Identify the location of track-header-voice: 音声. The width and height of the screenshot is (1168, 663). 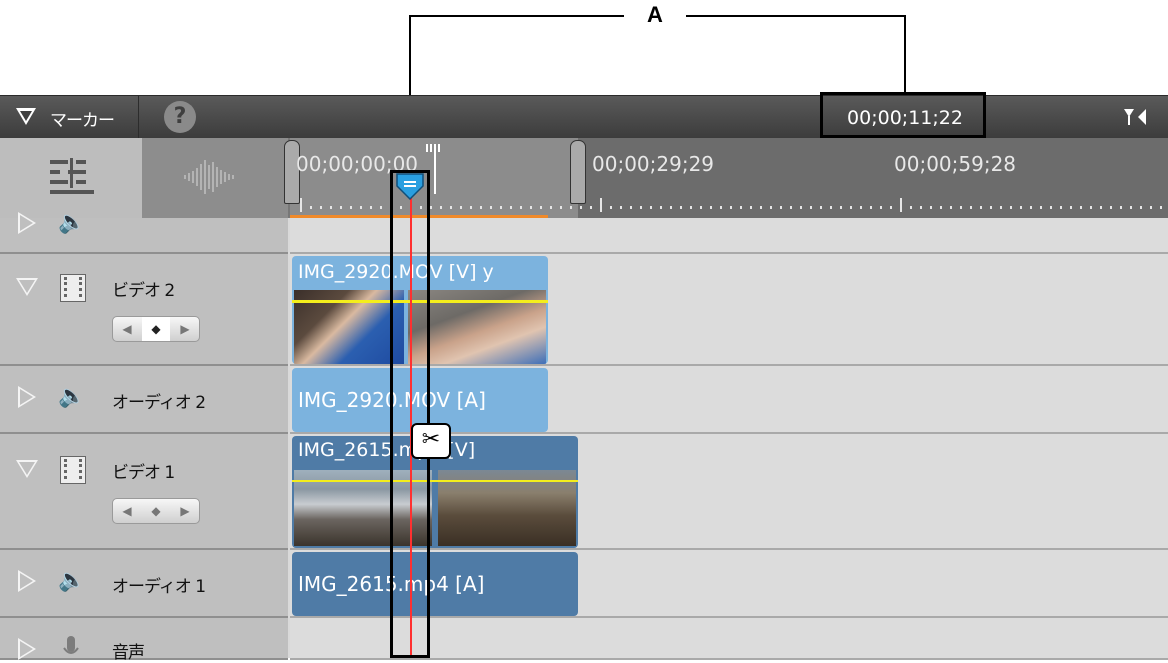
(144, 640).